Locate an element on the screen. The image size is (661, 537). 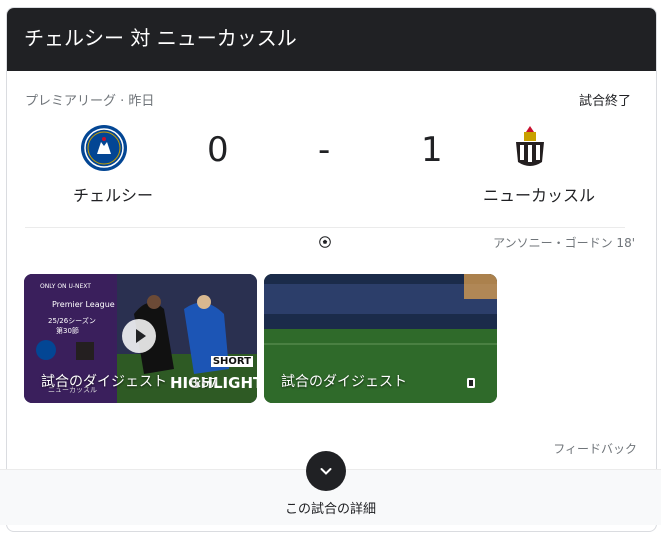
league-date: プレミアリーグ · 昨日 is located at coordinates (89, 99).